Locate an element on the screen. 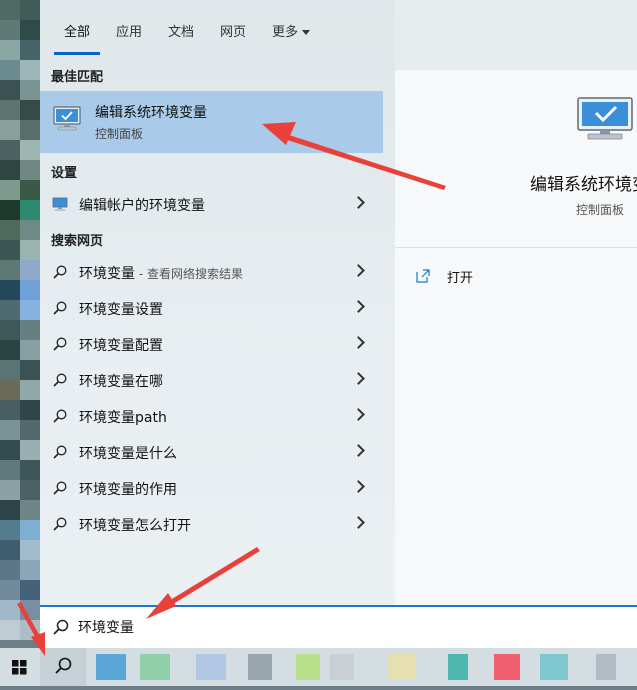 The height and width of the screenshot is (690, 637). web-result-label: 环境变量的作用 is located at coordinates (128, 489).